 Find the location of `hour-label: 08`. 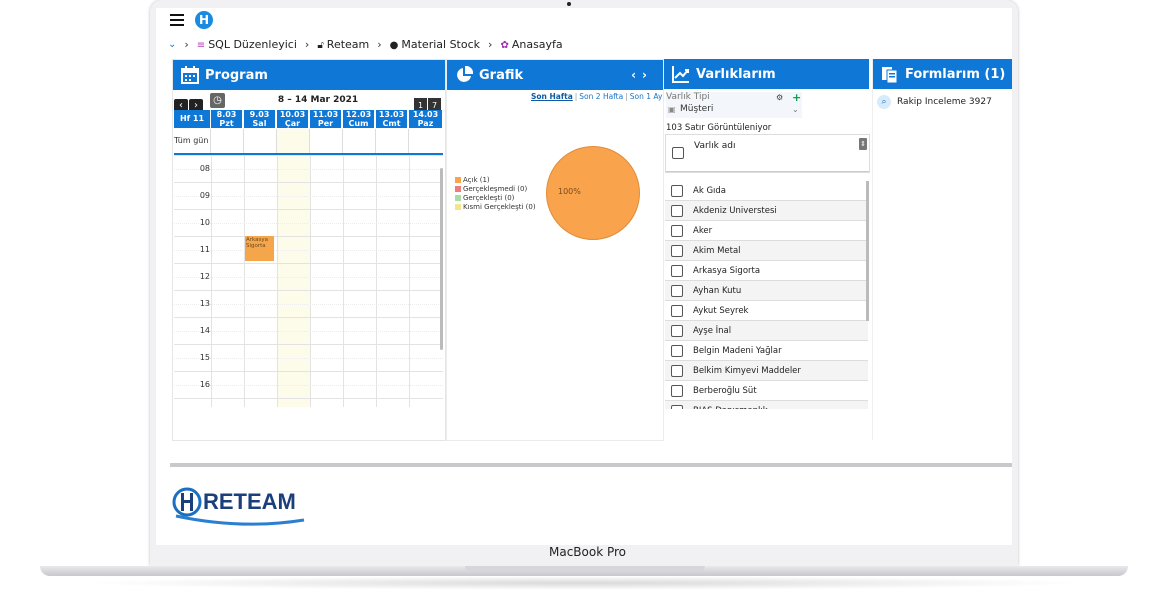

hour-label: 08 is located at coordinates (204, 168).